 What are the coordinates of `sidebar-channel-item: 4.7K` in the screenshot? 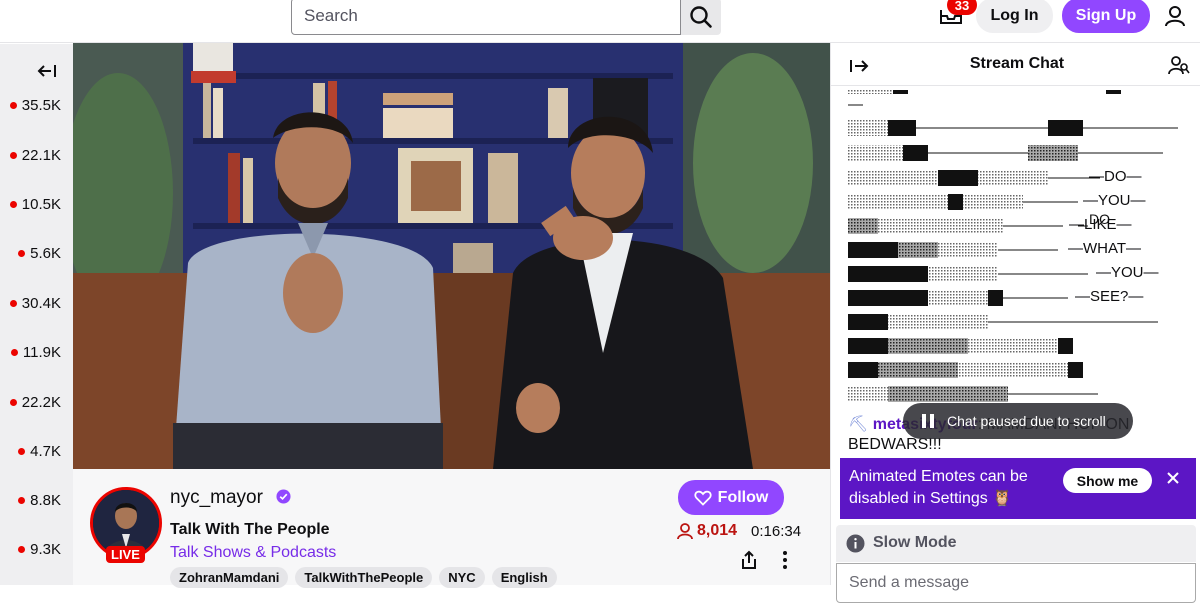 It's located at (39, 451).